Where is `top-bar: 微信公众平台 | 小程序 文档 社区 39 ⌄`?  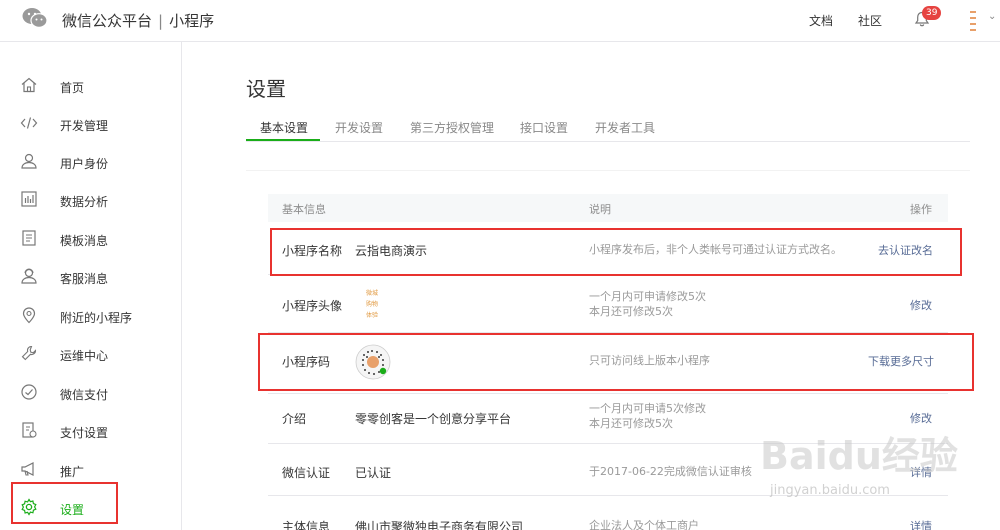
top-bar: 微信公众平台 | 小程序 文档 社区 39 ⌄ is located at coordinates (500, 21).